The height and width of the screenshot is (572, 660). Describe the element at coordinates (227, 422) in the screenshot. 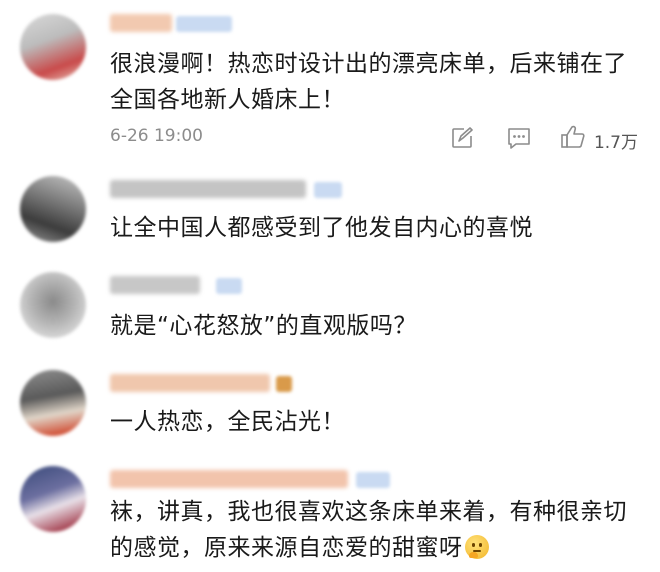

I see `comment-text: 一人热恋，全民沾光！` at that location.